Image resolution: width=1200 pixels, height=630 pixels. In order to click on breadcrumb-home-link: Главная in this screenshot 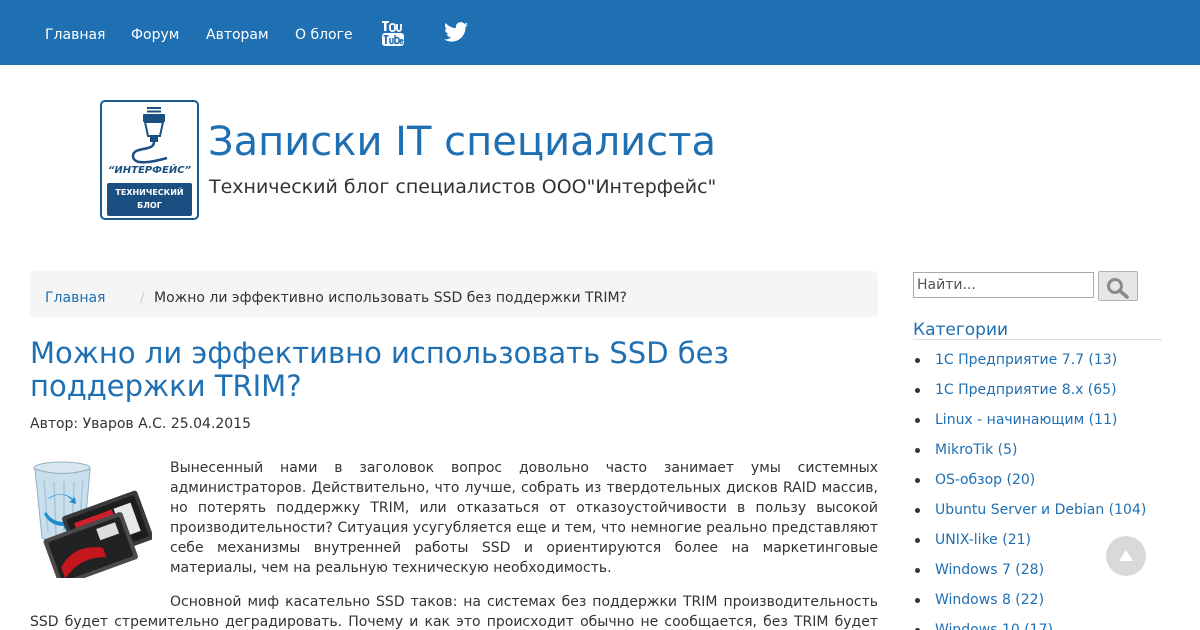, I will do `click(75, 298)`.